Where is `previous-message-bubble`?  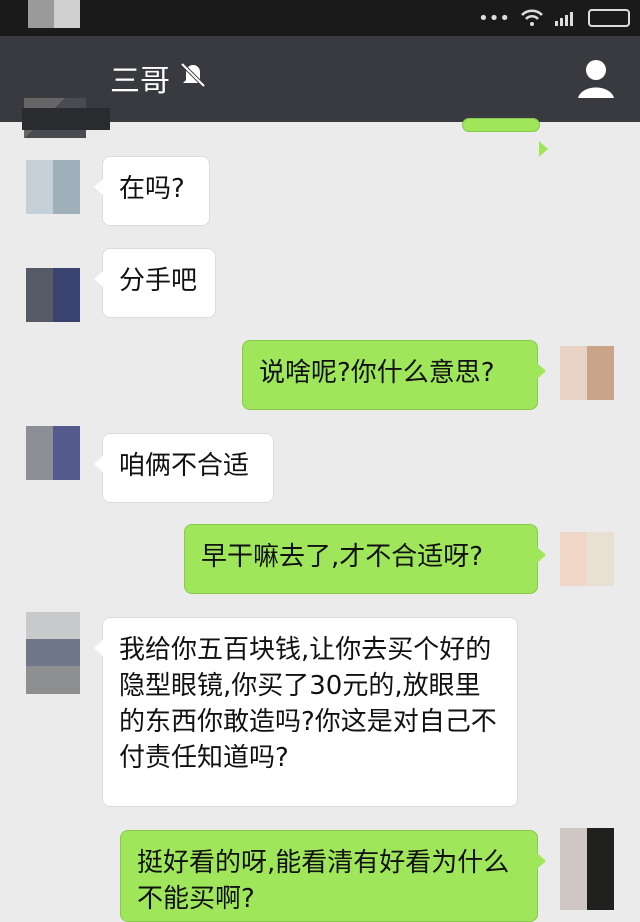 previous-message-bubble is located at coordinates (505, 137).